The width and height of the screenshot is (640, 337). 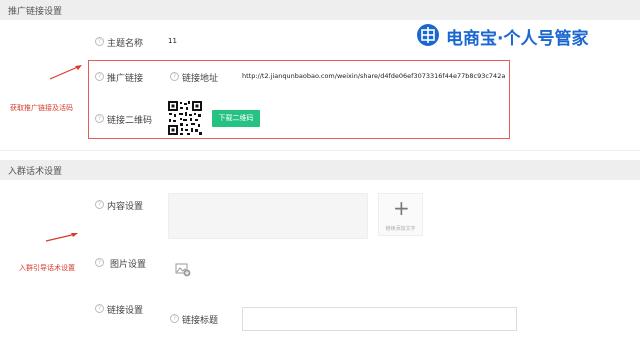 What do you see at coordinates (428, 35) in the screenshot?
I see `brand-logo-icon` at bounding box center [428, 35].